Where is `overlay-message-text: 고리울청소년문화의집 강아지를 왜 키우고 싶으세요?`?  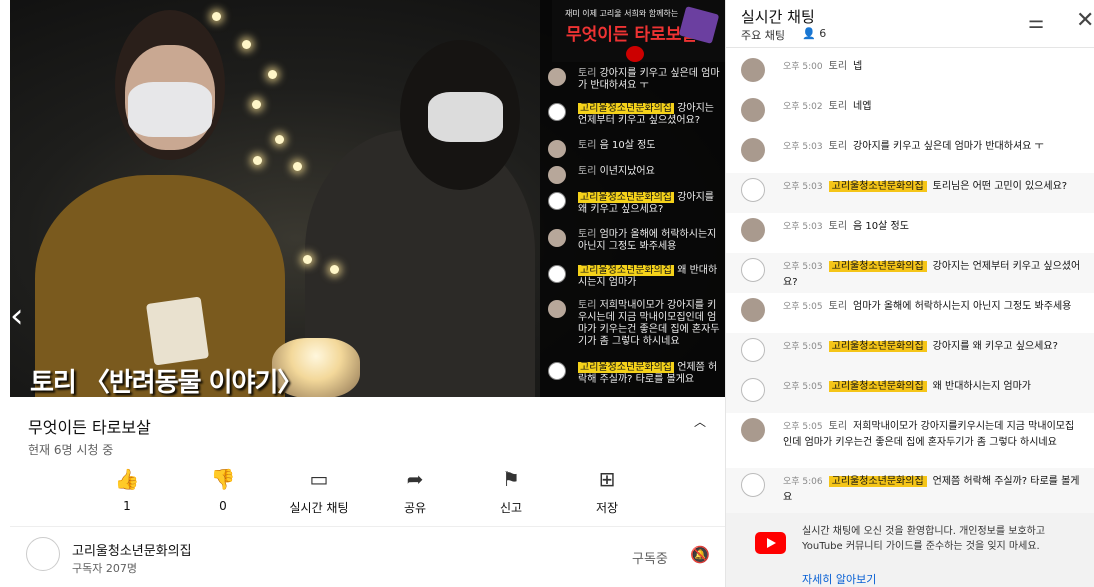 overlay-message-text: 고리울청소년문화의집 강아지를 왜 키우고 싶으세요? is located at coordinates (649, 204).